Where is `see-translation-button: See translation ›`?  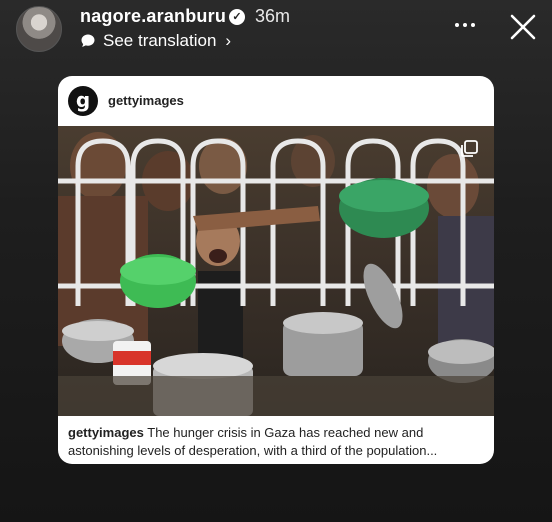
see-translation-button: See translation › is located at coordinates (155, 41).